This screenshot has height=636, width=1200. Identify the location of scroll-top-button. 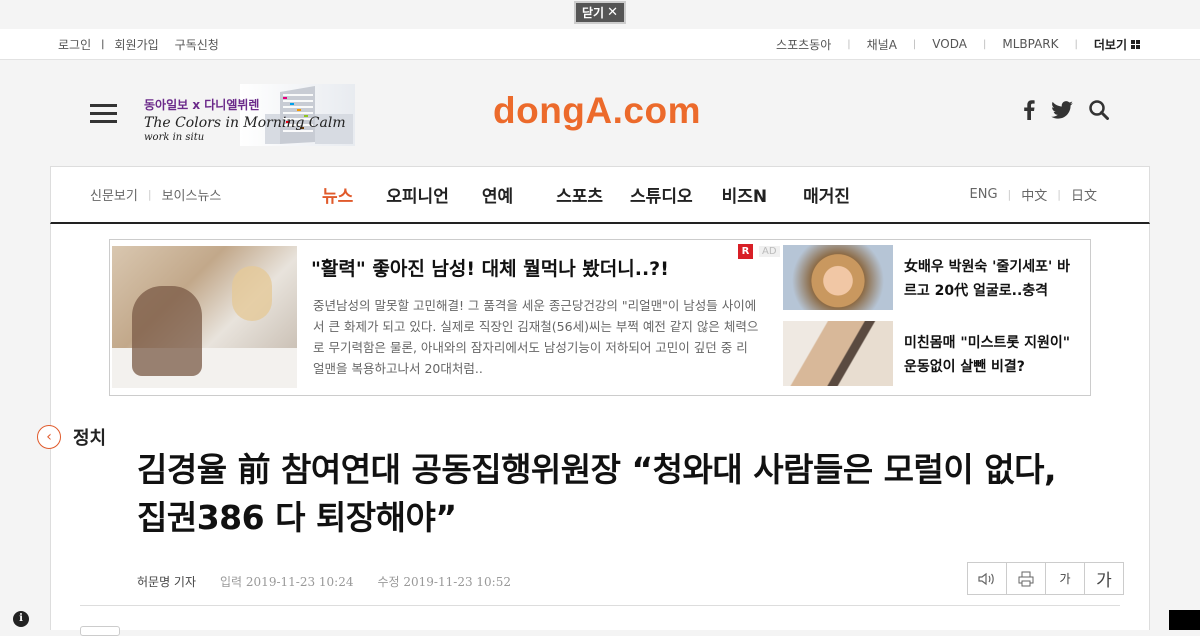
(1184, 620).